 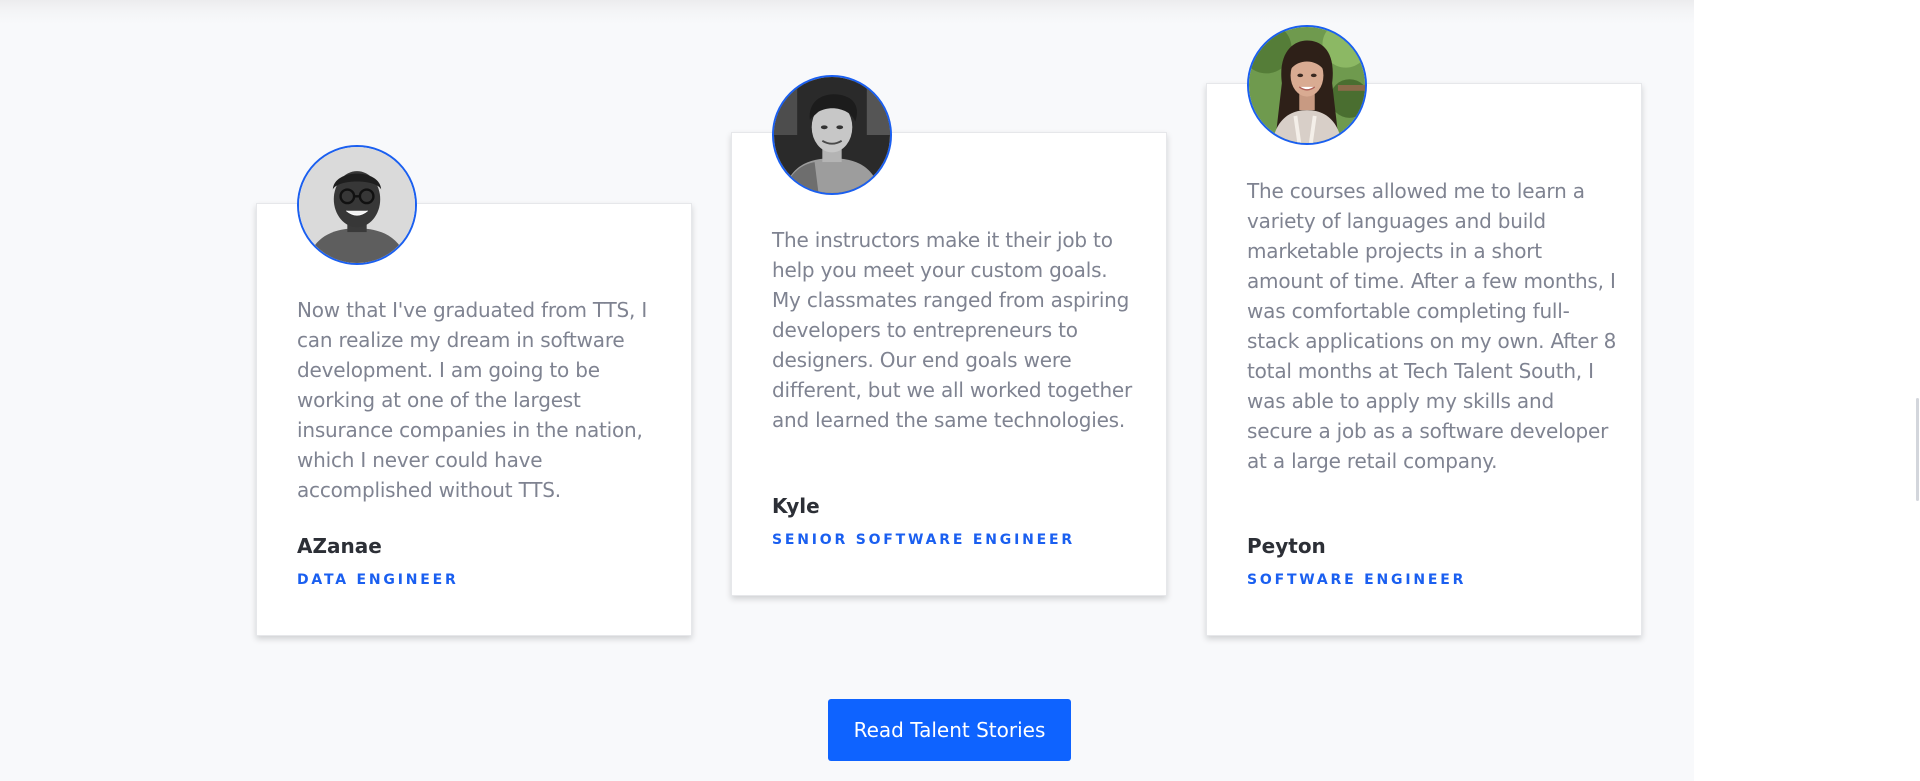 I want to click on avatar-peyton, so click(x=1307, y=85).